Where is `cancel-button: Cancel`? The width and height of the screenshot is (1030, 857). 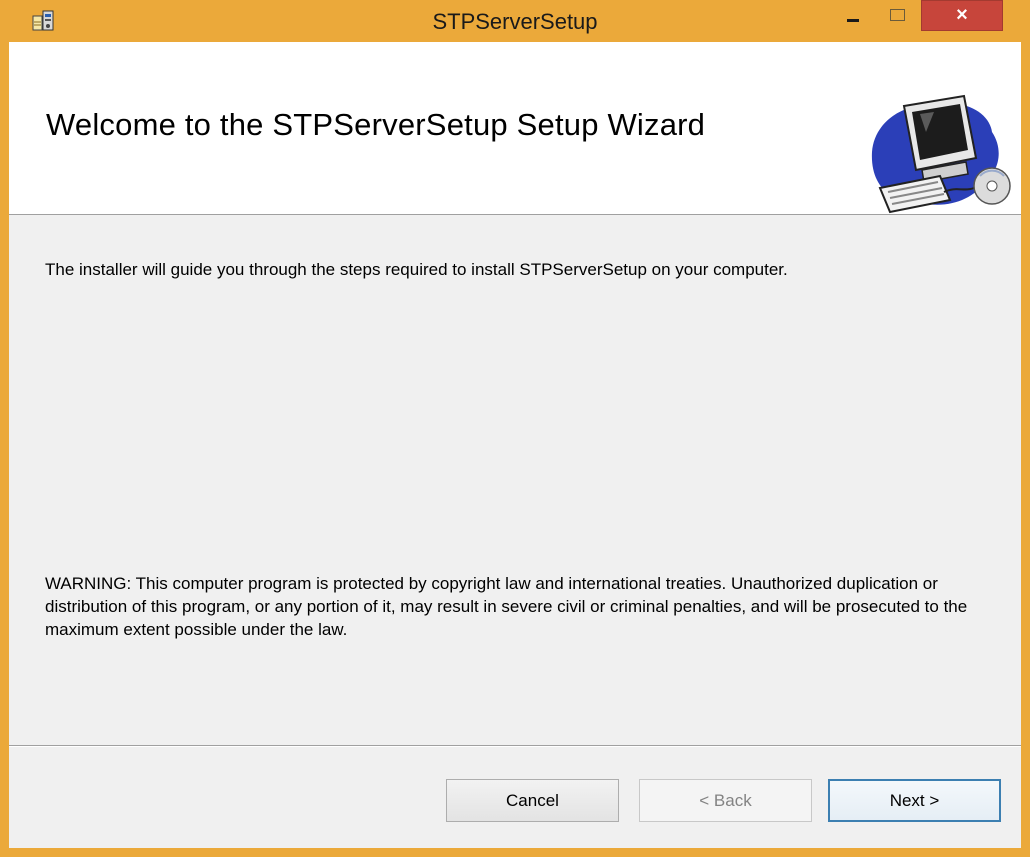 cancel-button: Cancel is located at coordinates (532, 800).